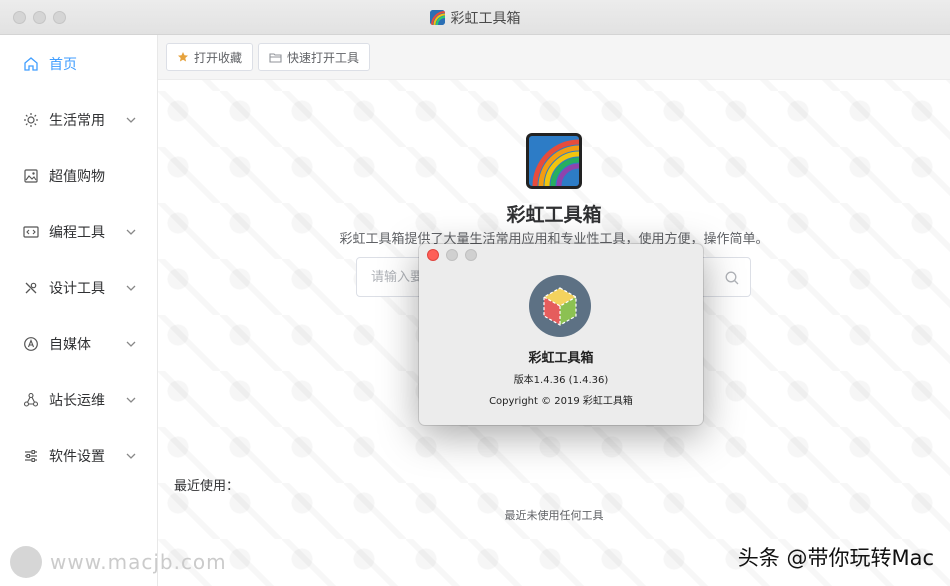 The width and height of the screenshot is (950, 586). I want to click on sidebar-item-life: 生活常用, so click(79, 120).